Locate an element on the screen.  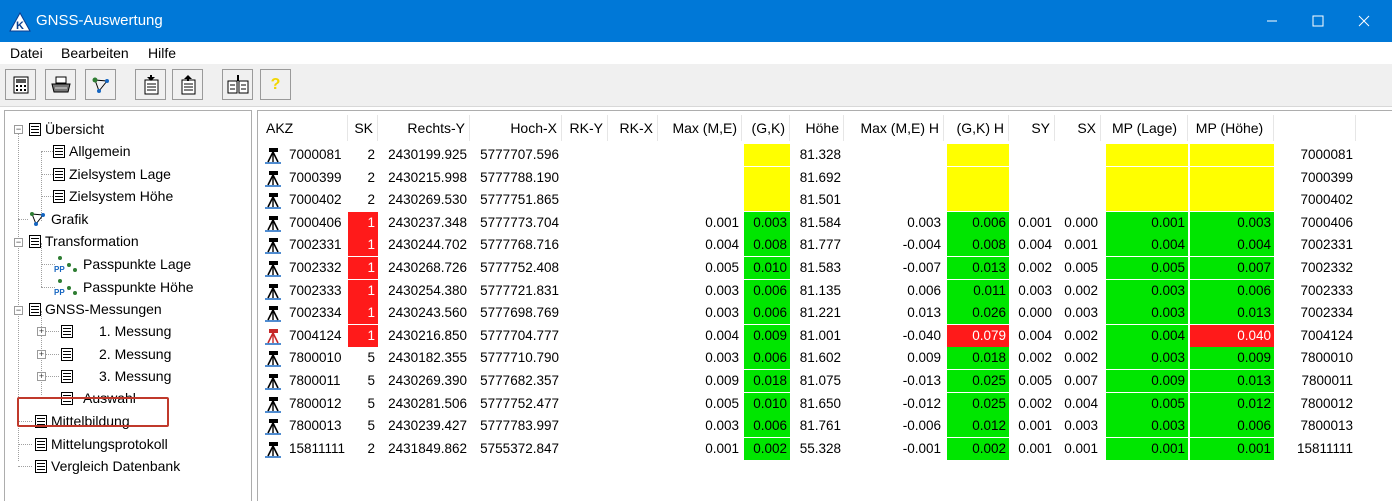
close-button is located at coordinates (1364, 21).